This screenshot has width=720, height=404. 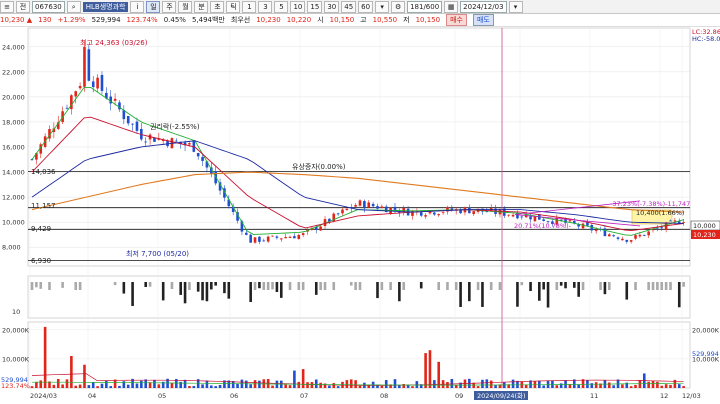 I want to click on buy-button: 매수, so click(x=456, y=20).